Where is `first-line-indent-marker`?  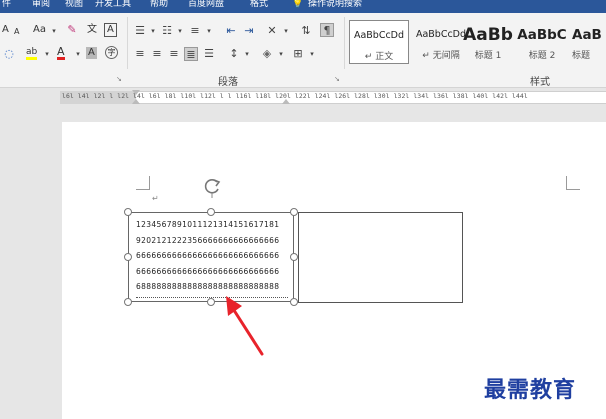
first-line-indent-marker is located at coordinates (136, 92).